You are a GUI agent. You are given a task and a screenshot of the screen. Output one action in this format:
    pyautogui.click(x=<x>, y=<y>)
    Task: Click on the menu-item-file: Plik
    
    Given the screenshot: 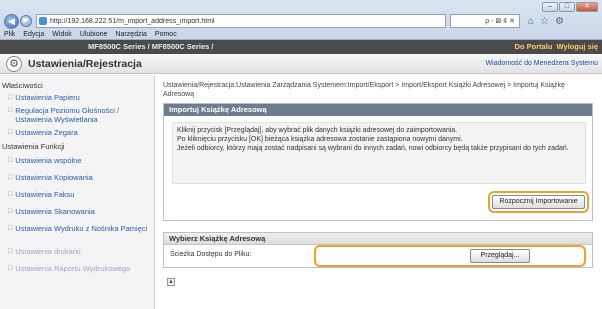 What is the action you would take?
    pyautogui.click(x=9, y=35)
    